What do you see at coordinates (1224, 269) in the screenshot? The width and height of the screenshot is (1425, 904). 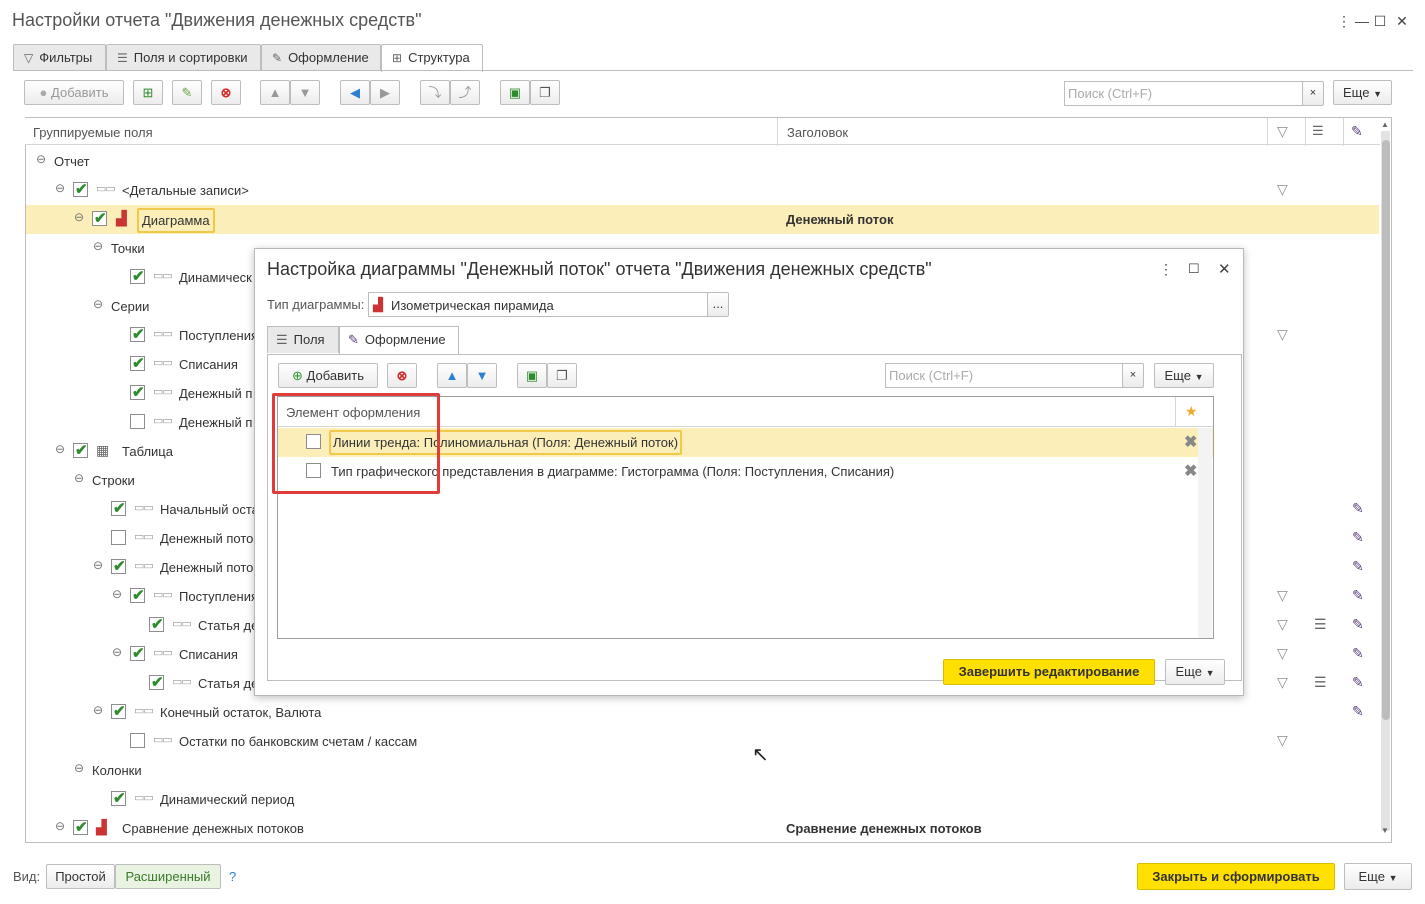 I see `dialog-close-icon: ✕` at bounding box center [1224, 269].